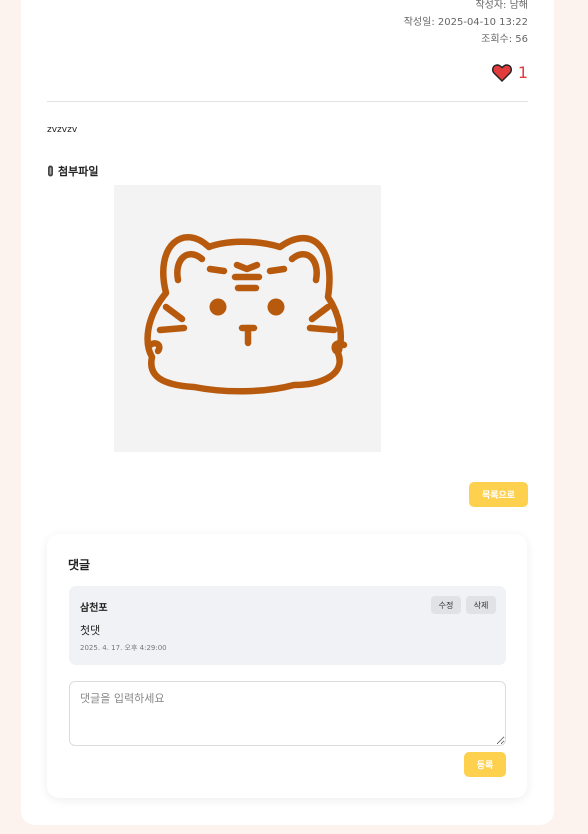 The width and height of the screenshot is (588, 834). What do you see at coordinates (504, 39) in the screenshot?
I see `post-views: 조회수: 56` at bounding box center [504, 39].